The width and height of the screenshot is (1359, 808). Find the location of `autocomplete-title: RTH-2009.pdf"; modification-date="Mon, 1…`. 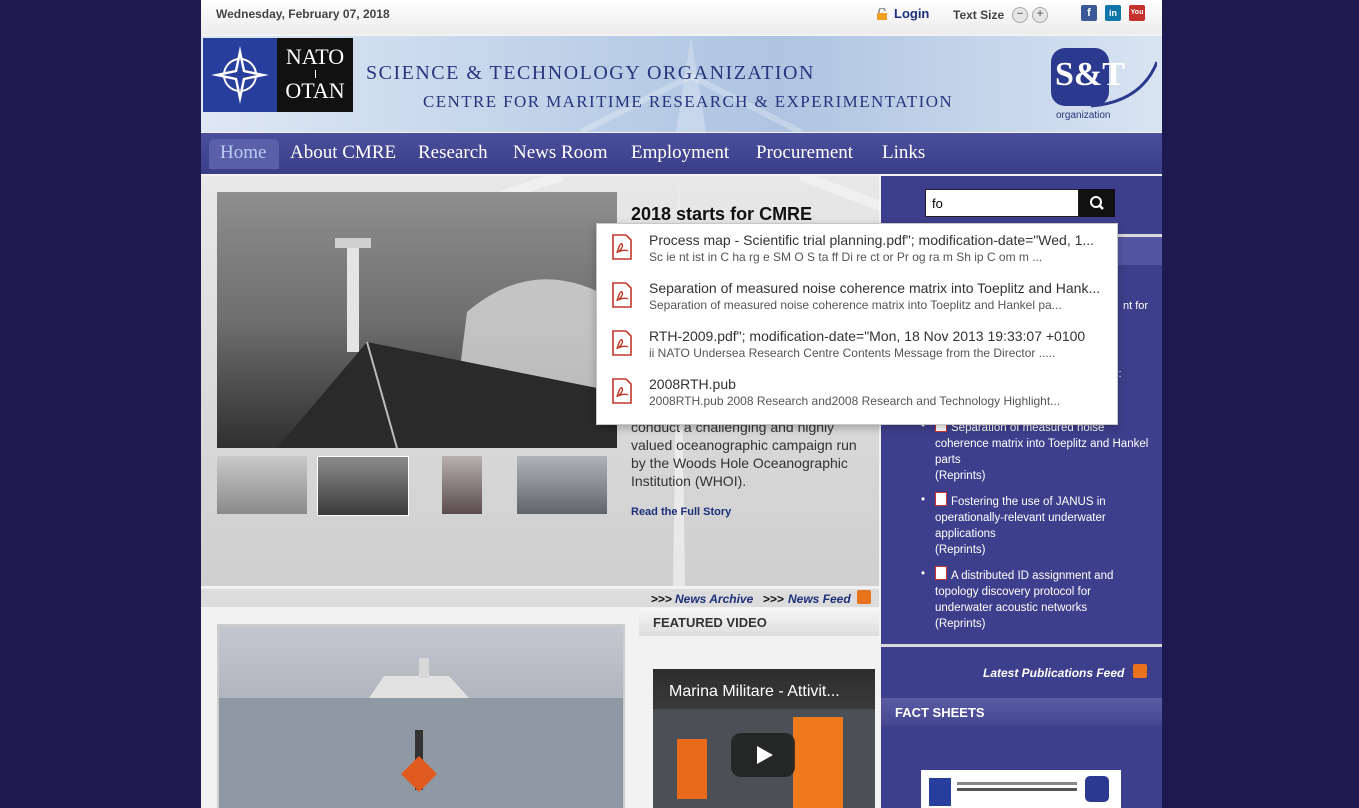

autocomplete-title: RTH-2009.pdf"; modification-date="Mon, 1… is located at coordinates (867, 336).